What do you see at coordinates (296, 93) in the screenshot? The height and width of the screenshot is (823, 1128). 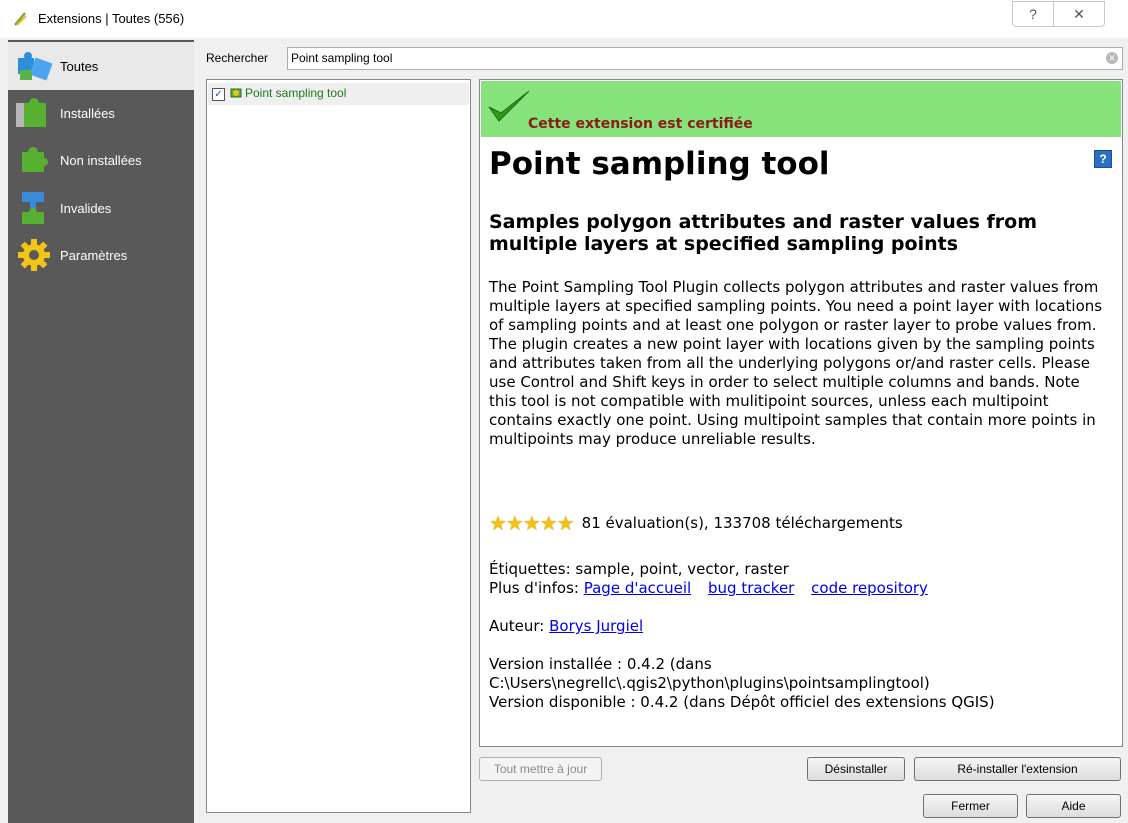 I see `plugin-name: Point sampling tool` at bounding box center [296, 93].